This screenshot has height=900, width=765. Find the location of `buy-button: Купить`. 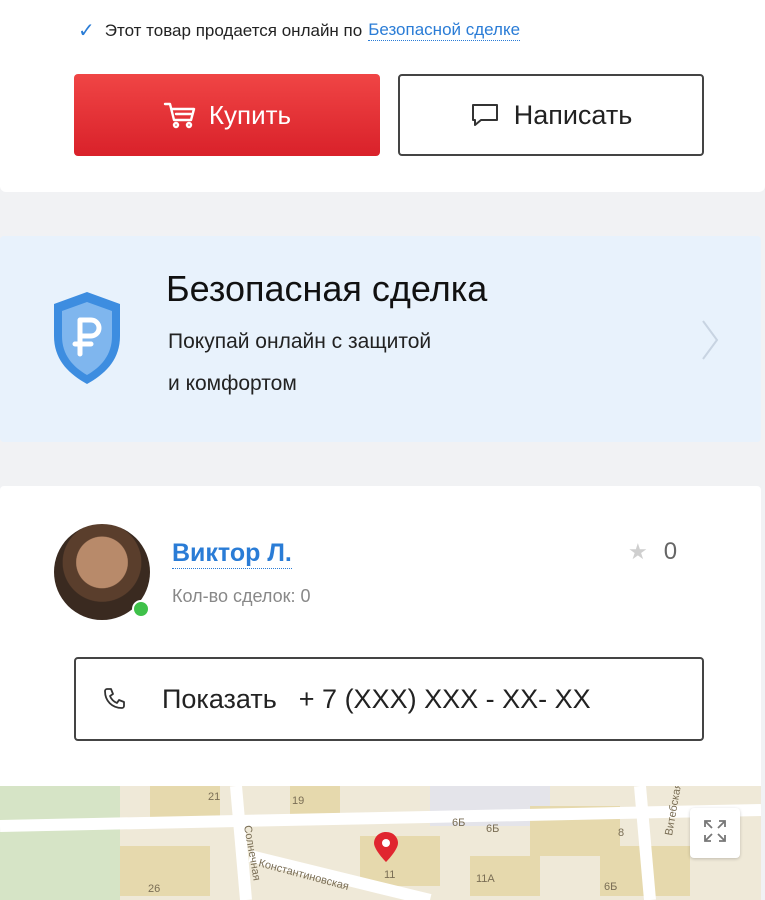

buy-button: Купить is located at coordinates (227, 115).